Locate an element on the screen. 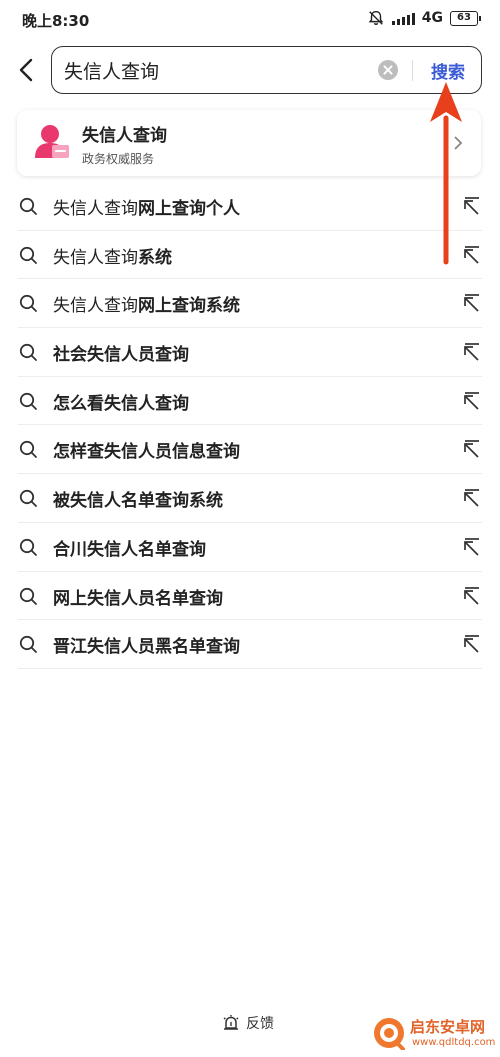 This screenshot has height=1057, width=500. network-type: 4G is located at coordinates (432, 18).